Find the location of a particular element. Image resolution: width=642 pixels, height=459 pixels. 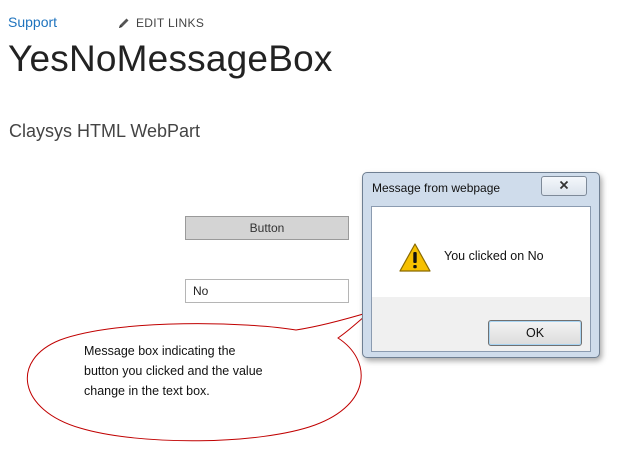

dialog-title: Message from webpage is located at coordinates (436, 188).